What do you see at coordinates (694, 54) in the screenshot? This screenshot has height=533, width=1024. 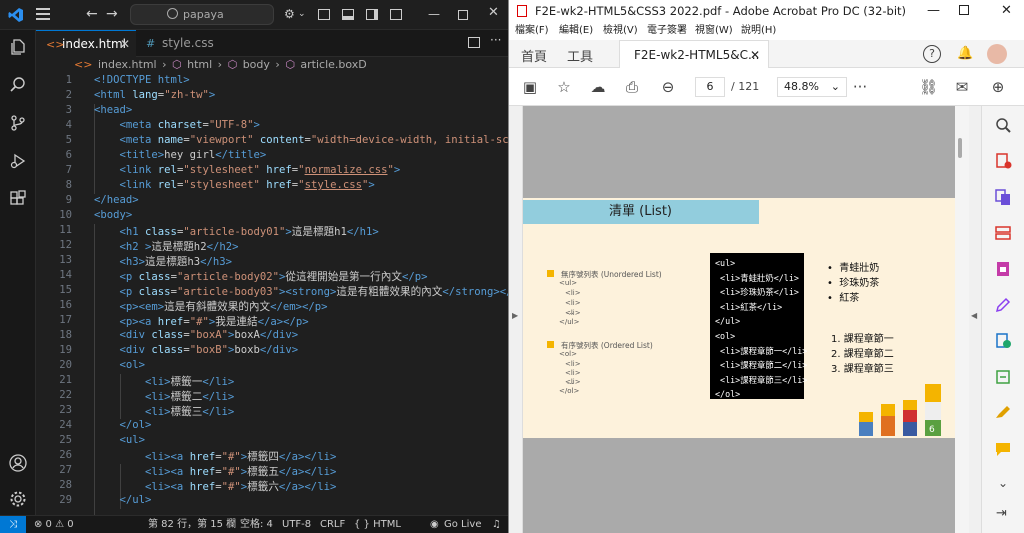 I see `tab-document: F2E-wk2-HTML5&C... ✕` at bounding box center [694, 54].